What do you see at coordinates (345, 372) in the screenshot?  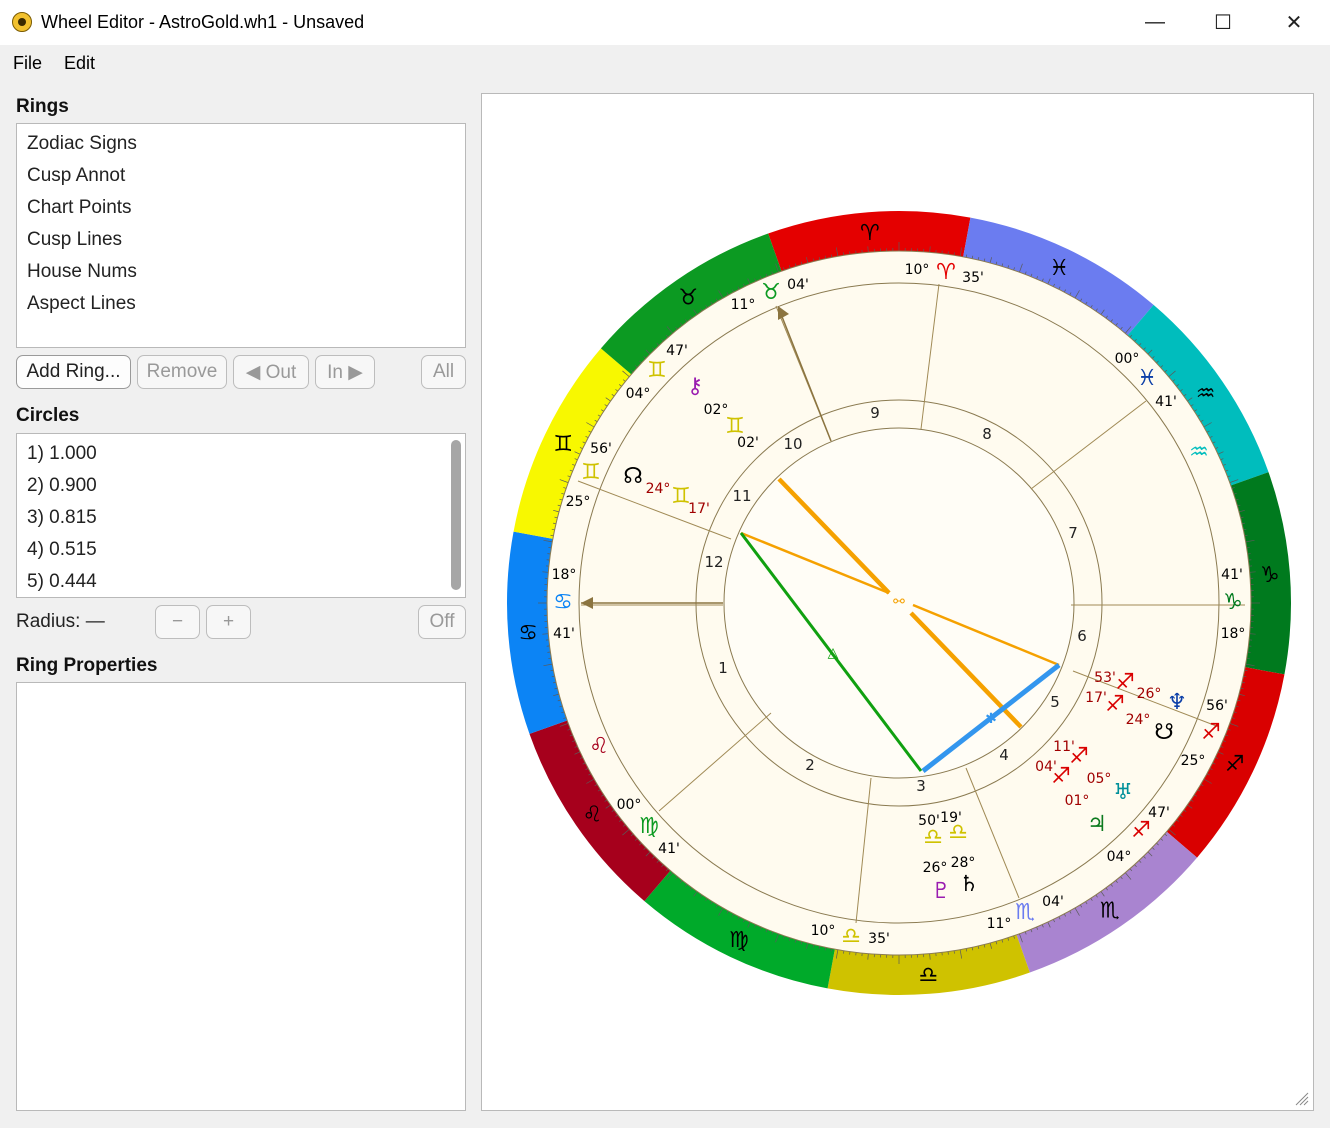 I see `in-button: In ▶` at bounding box center [345, 372].